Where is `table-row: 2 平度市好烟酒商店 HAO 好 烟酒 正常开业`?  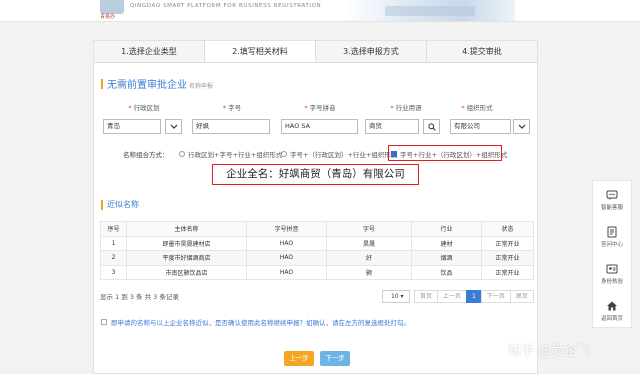 table-row: 2 平度市好烟酒商店 HAO 好 烟酒 正常开业 is located at coordinates (317, 258).